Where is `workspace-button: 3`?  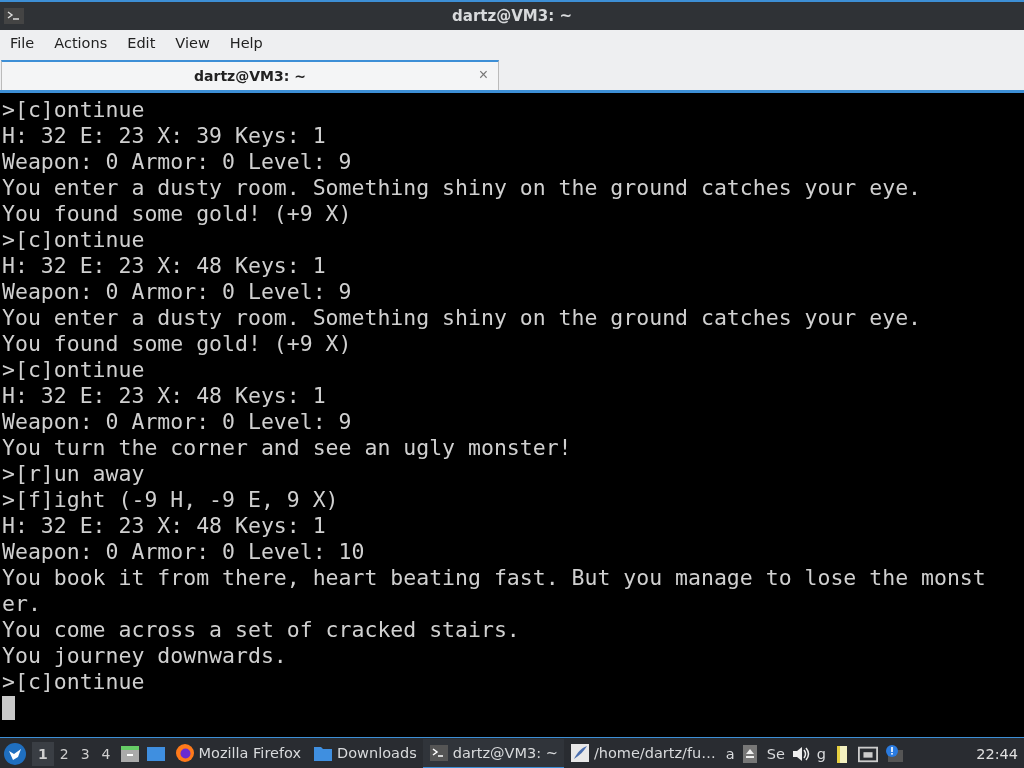 workspace-button: 3 is located at coordinates (85, 753).